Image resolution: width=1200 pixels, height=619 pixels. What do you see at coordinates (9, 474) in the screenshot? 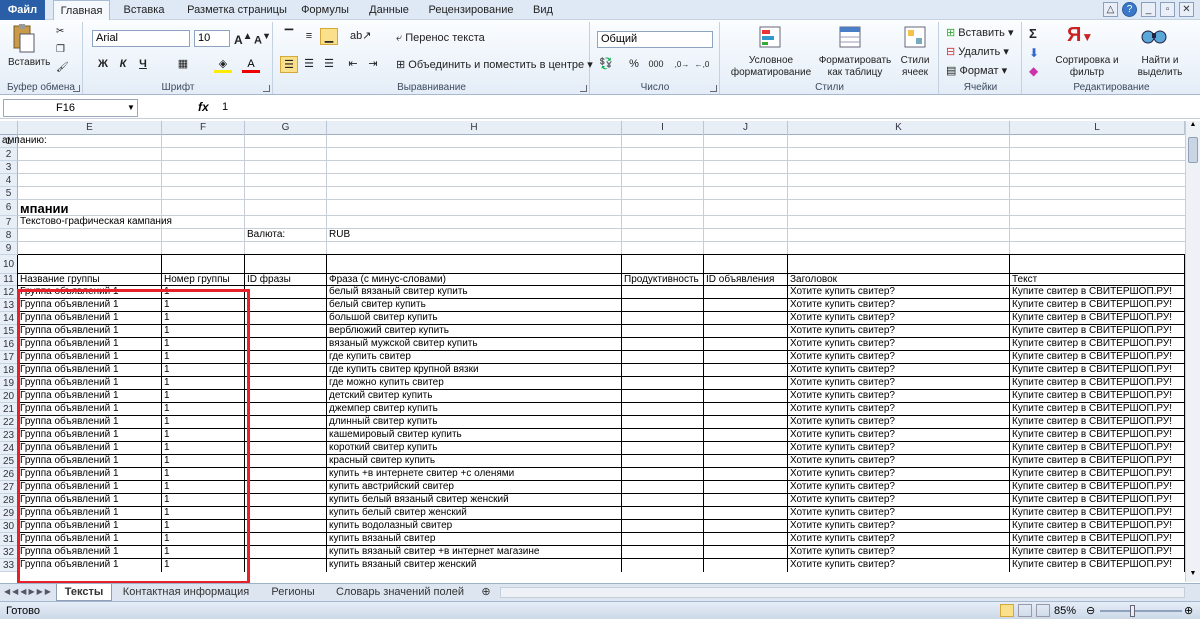
I see `row-header: 26` at bounding box center [9, 474].